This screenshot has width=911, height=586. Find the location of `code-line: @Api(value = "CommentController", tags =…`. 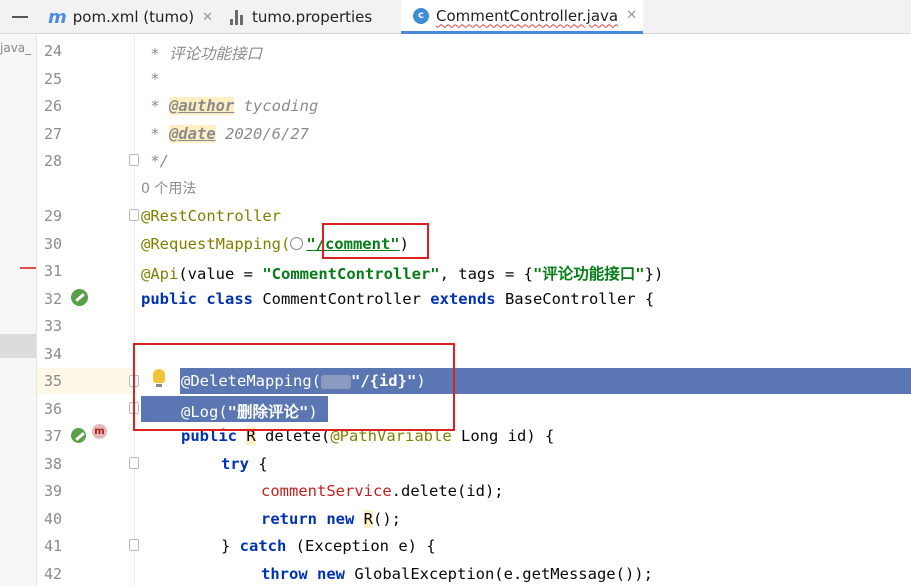

code-line: @Api(value = "CommentController", tags =… is located at coordinates (402, 274).